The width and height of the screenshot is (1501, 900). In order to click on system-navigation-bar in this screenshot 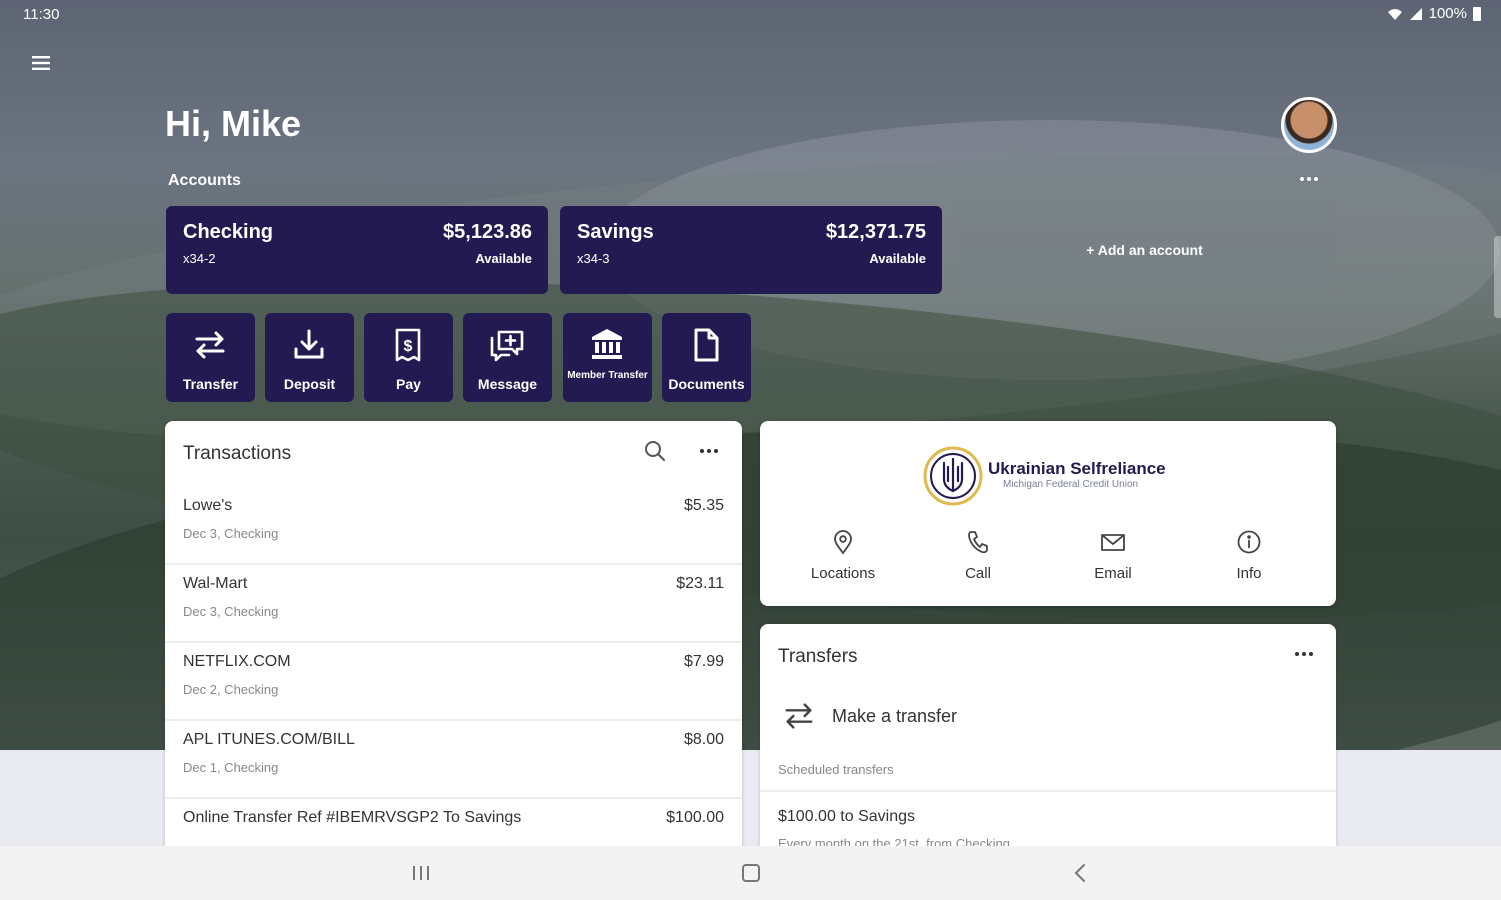, I will do `click(750, 873)`.